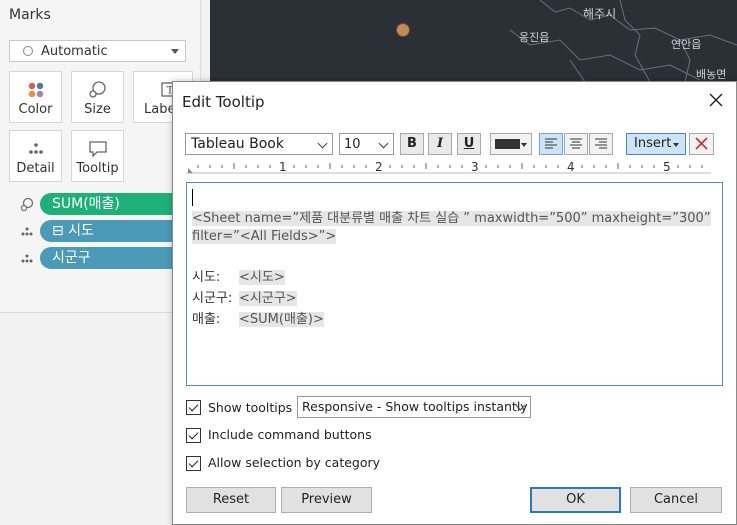 The image size is (737, 525). I want to click on font-family-value: Tableau Book, so click(237, 144).